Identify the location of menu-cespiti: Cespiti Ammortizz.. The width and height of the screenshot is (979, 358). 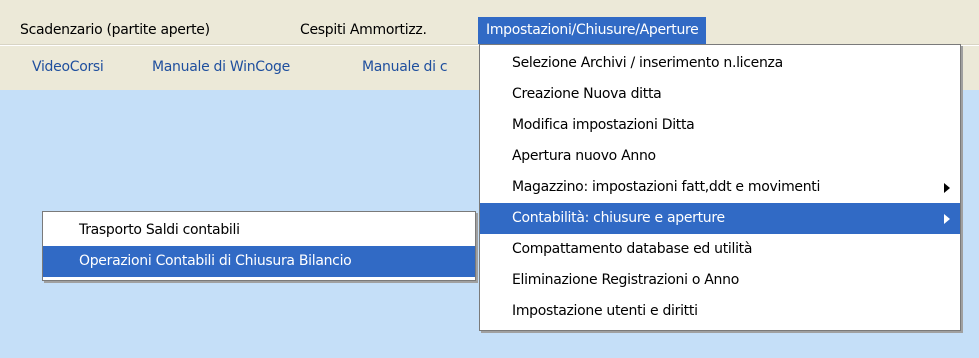
(363, 30).